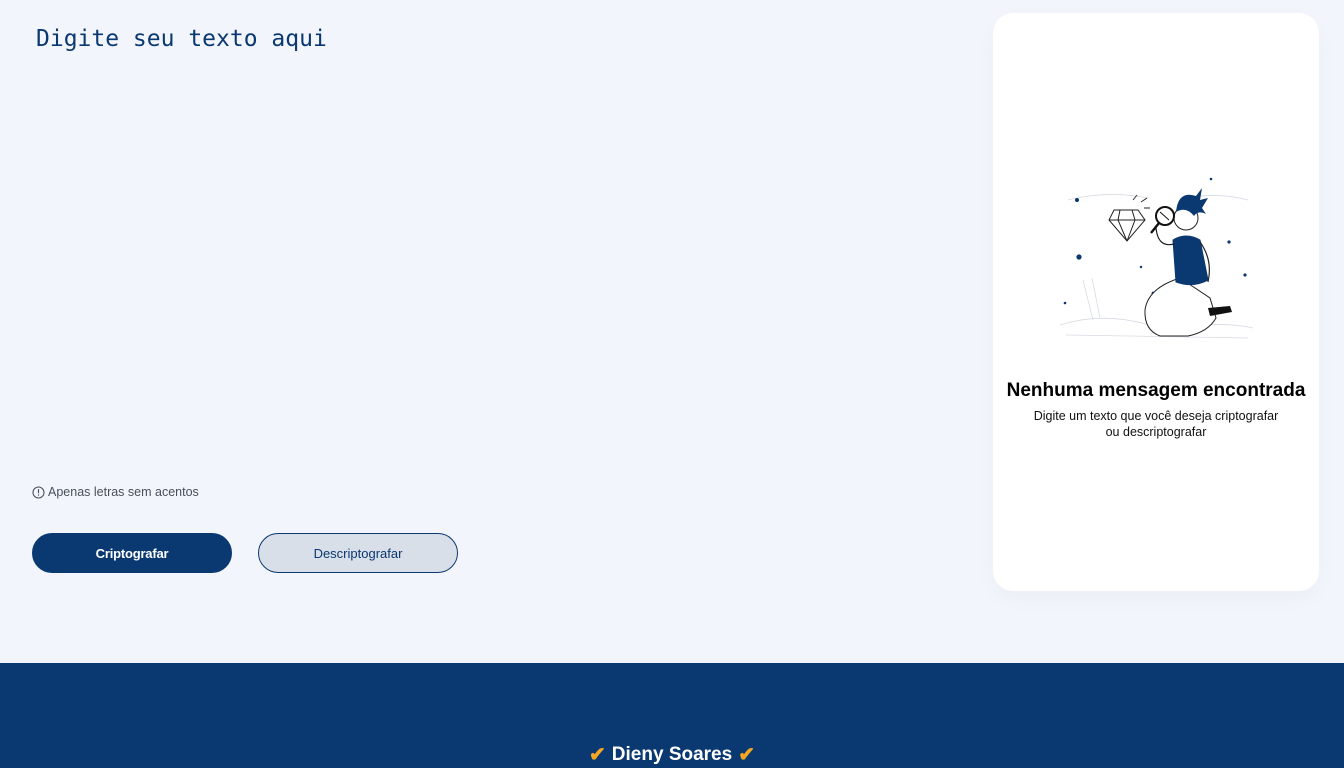 The height and width of the screenshot is (768, 1344). Describe the element at coordinates (1156, 390) in the screenshot. I see `panel-title: Nenhuma mensagem encontrada` at that location.